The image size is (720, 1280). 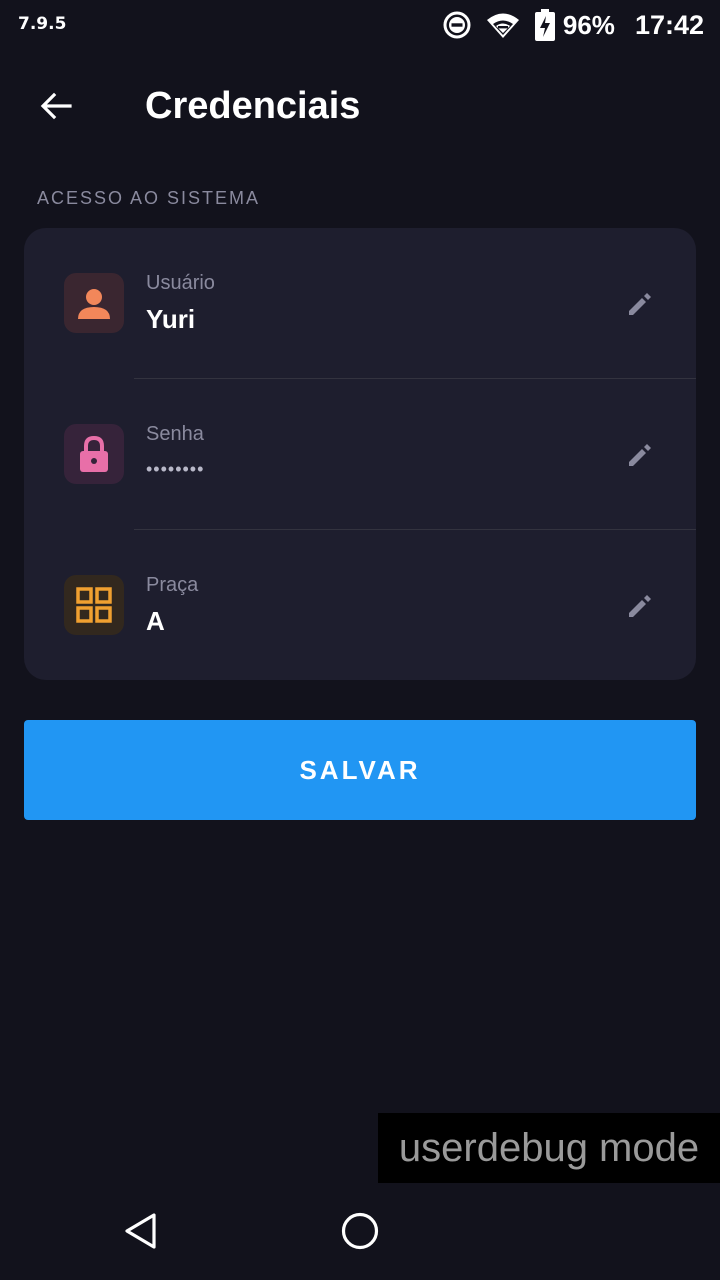 I want to click on nav-back-button, so click(x=141, y=1231).